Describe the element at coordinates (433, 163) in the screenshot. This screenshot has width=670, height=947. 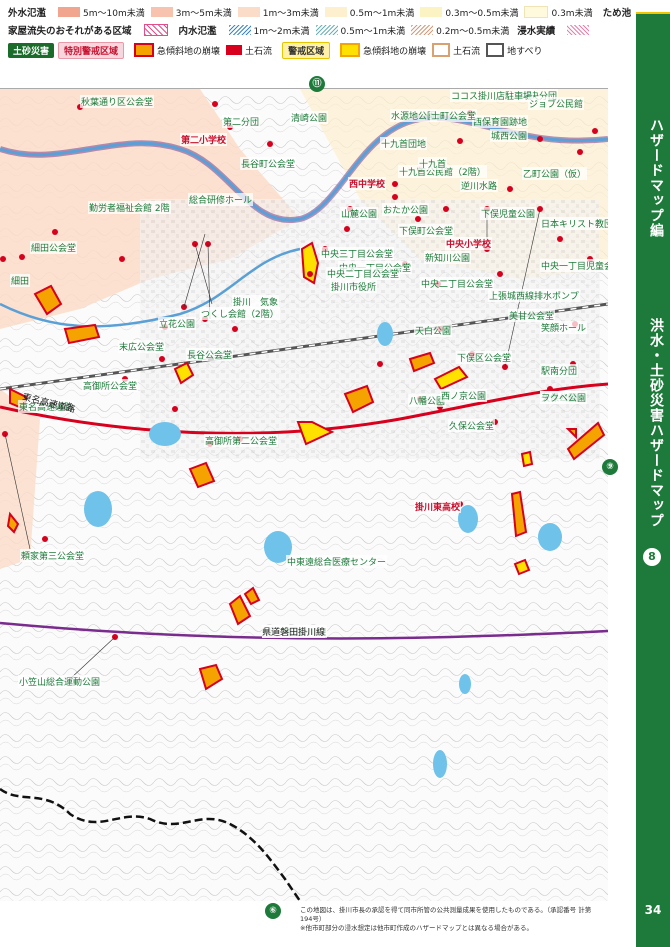
I see `place-label: 十九首` at that location.